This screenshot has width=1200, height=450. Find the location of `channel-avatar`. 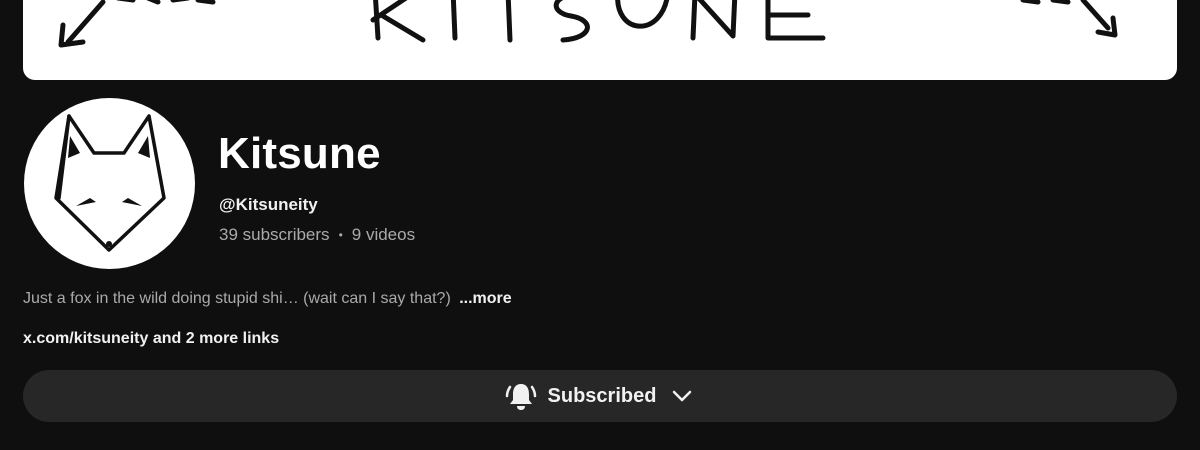

channel-avatar is located at coordinates (109, 183).